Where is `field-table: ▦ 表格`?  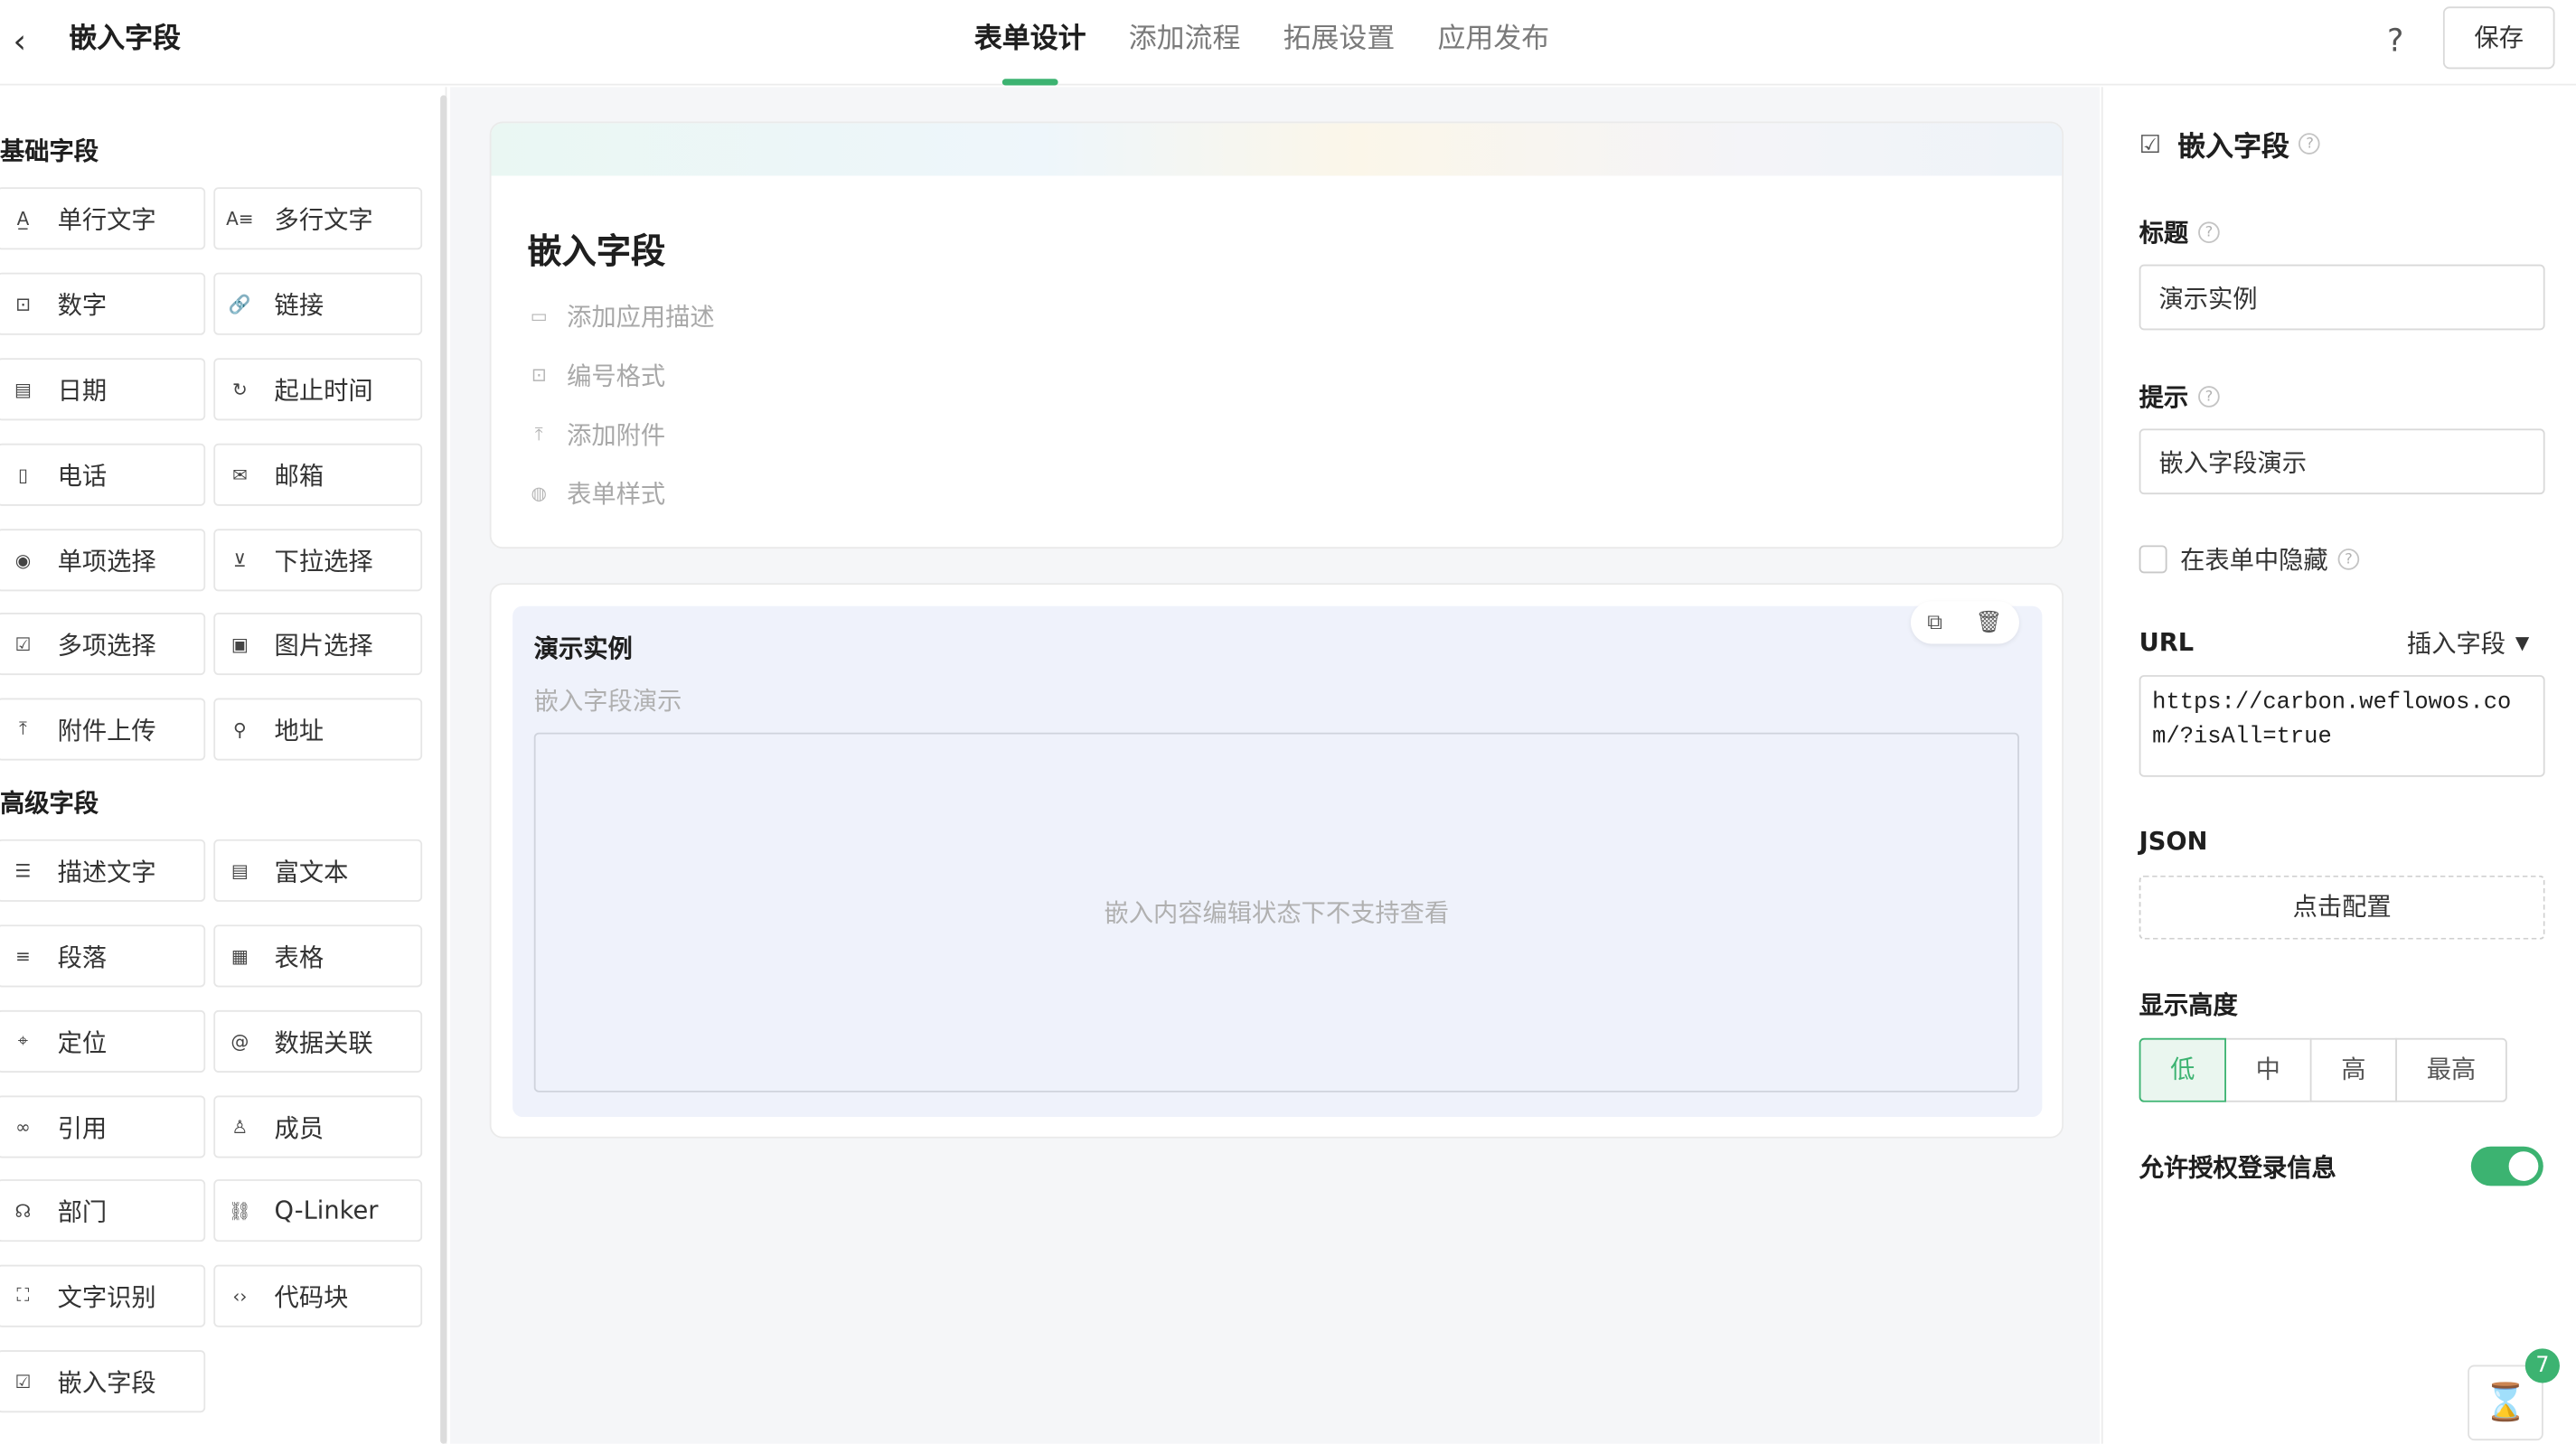 field-table: ▦ 表格 is located at coordinates (318, 956).